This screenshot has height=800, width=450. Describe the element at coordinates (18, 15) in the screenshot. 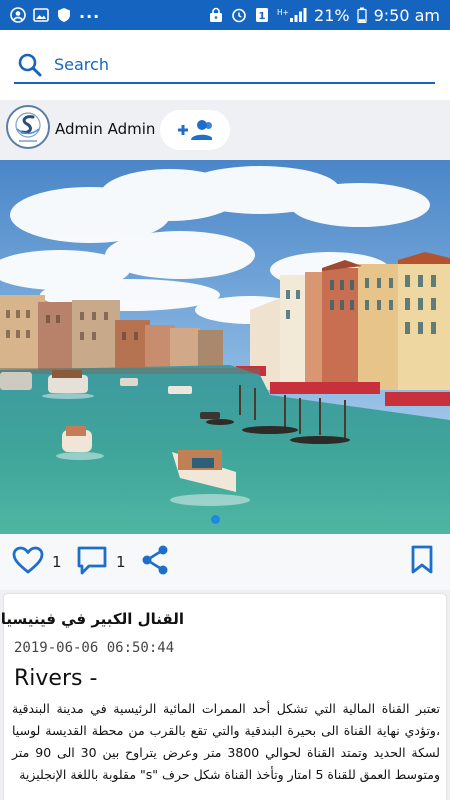

I see `account-circle-icon` at that location.